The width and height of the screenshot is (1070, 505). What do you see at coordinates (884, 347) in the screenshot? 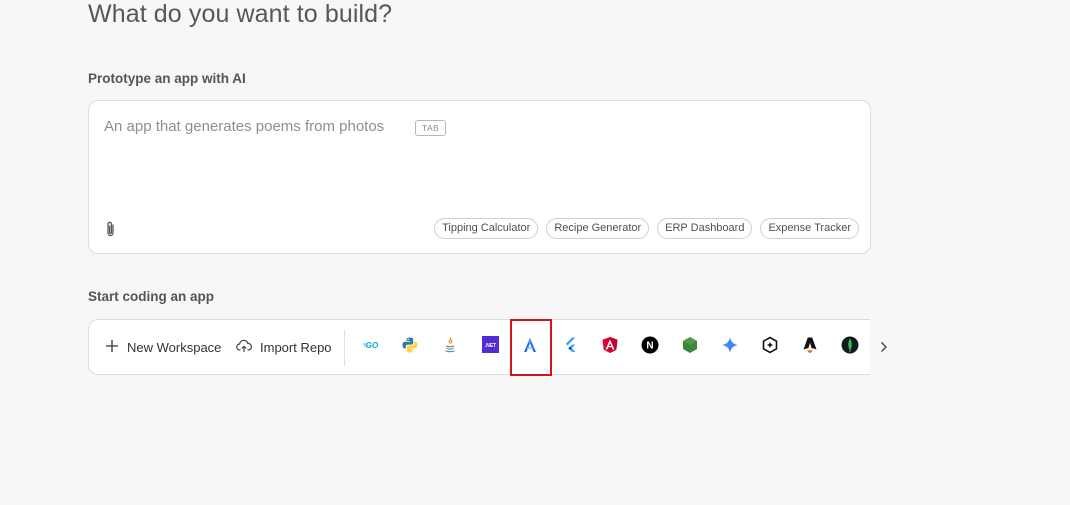
I see `templates-next-button` at bounding box center [884, 347].